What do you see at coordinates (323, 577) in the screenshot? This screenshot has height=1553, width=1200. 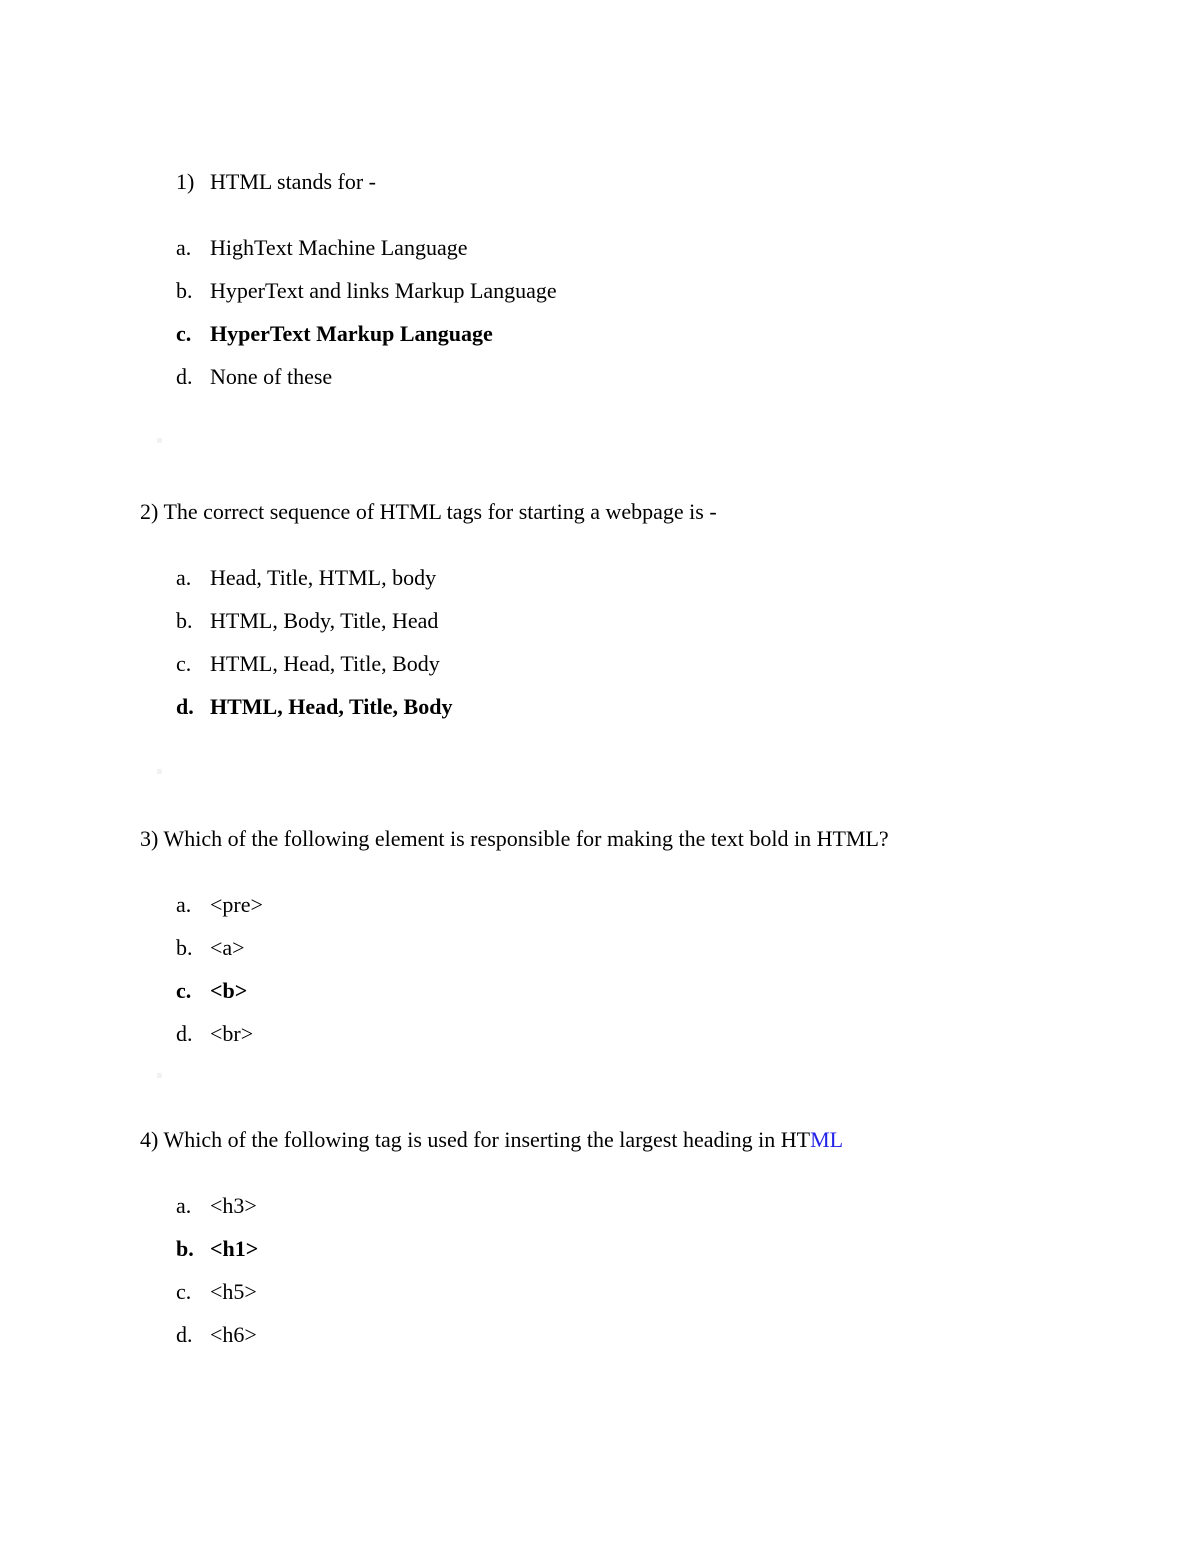 I see `option-text: Head, Title, HTML, body` at bounding box center [323, 577].